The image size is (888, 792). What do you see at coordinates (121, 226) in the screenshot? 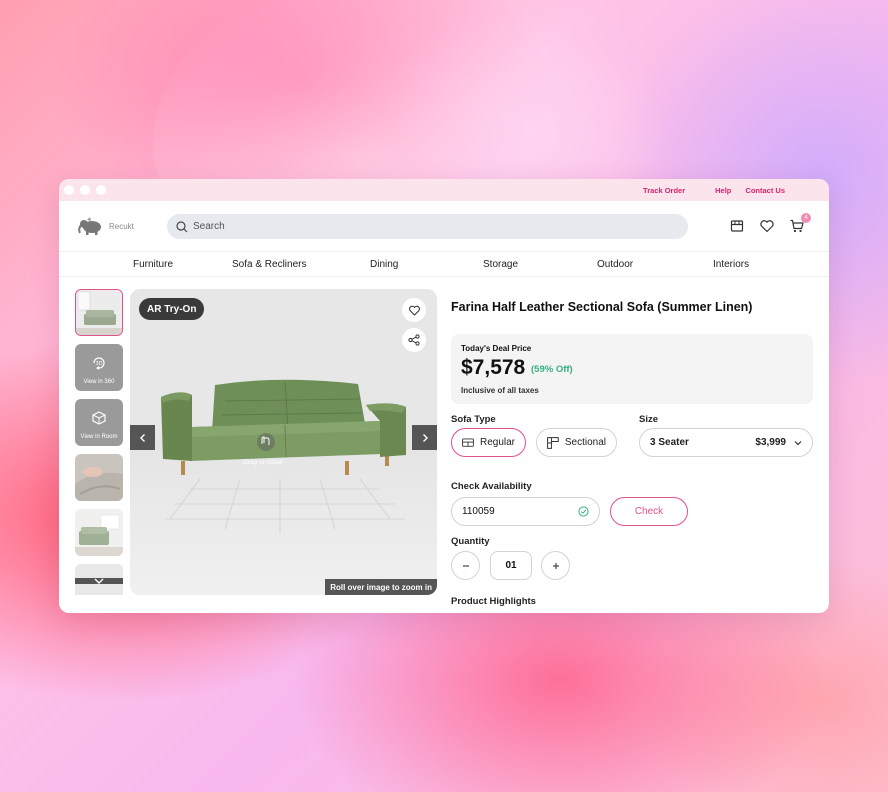
I see `brand-name: Recukt` at bounding box center [121, 226].